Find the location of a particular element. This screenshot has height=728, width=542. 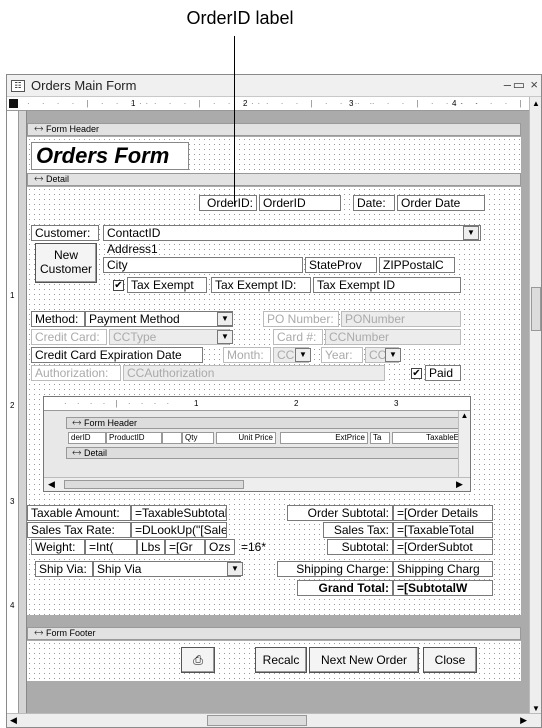

credit-card-dropdown-icon: ▼ is located at coordinates (225, 337).